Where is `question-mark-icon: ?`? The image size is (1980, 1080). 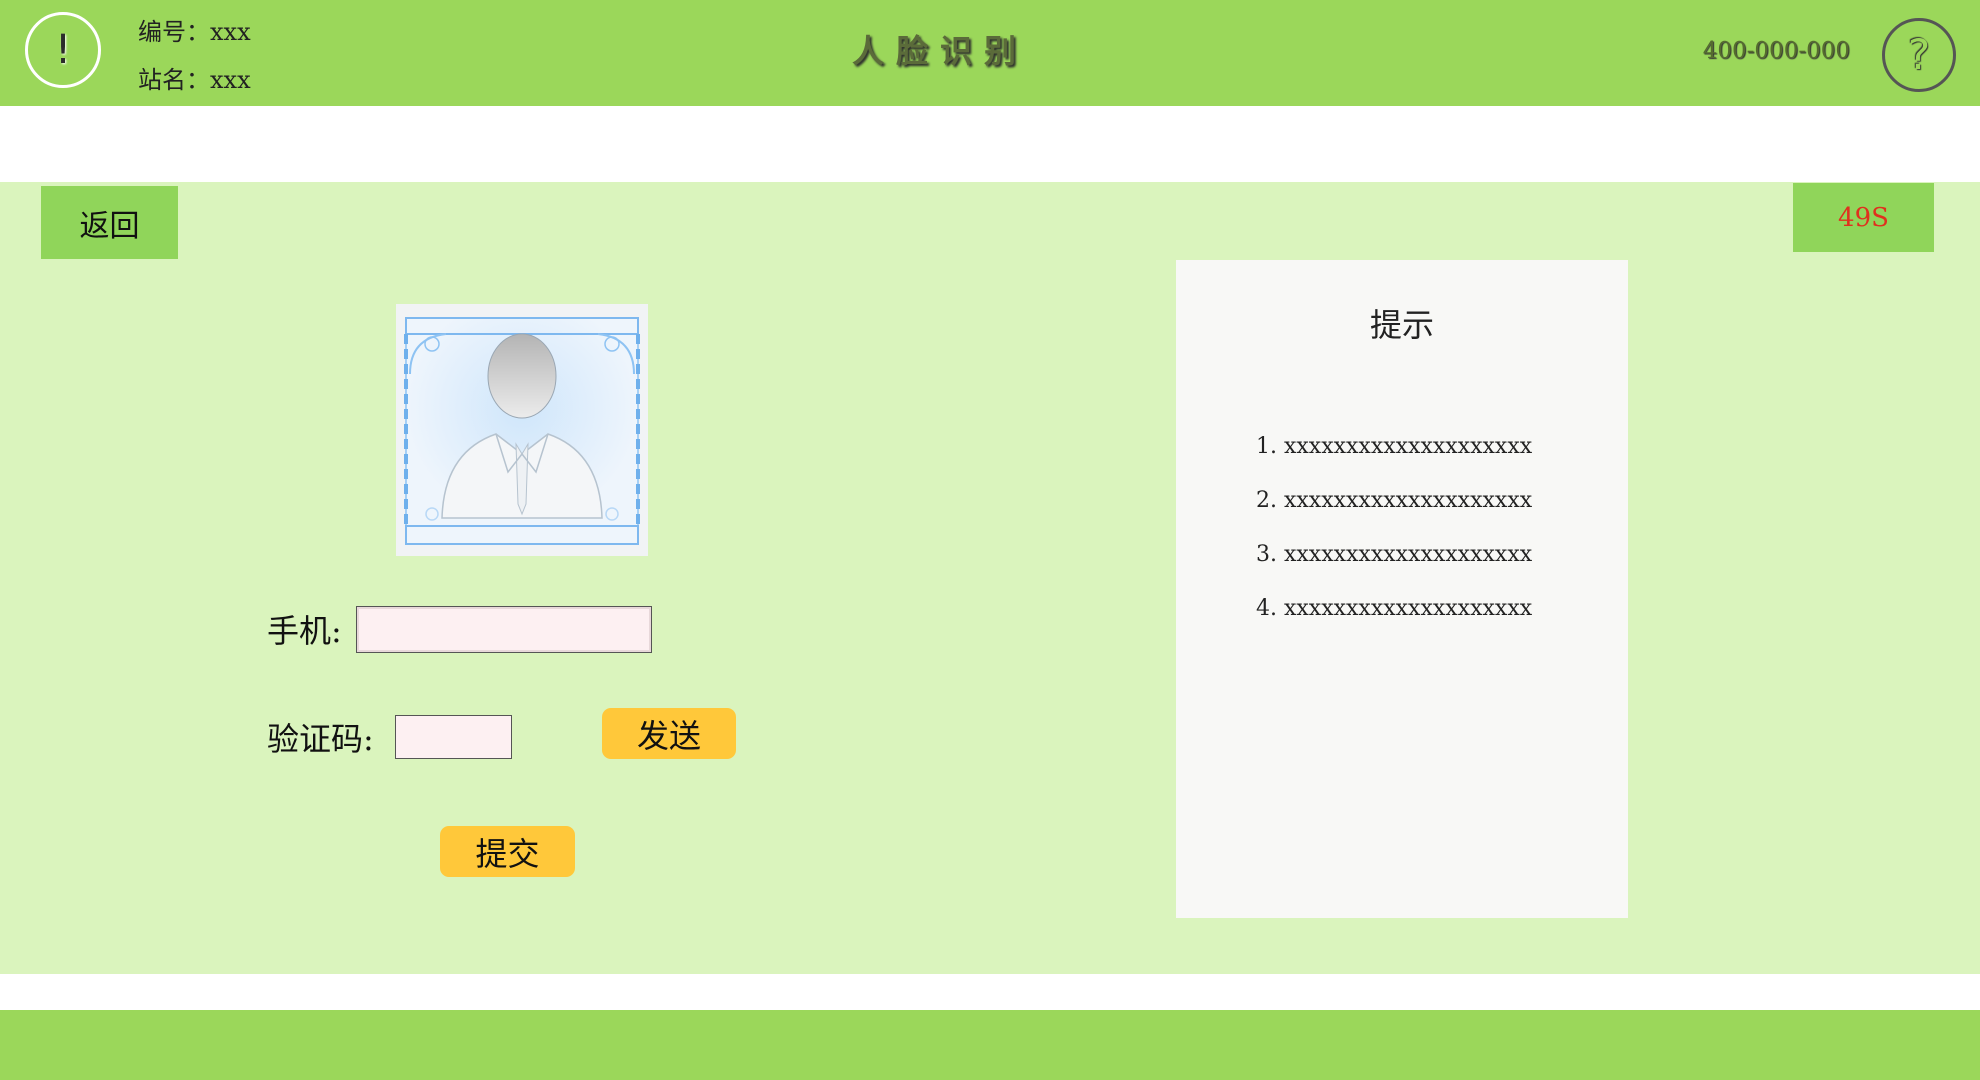 question-mark-icon: ? is located at coordinates (1919, 55).